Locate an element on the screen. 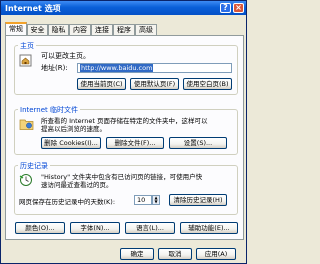  history-days-input: 10 is located at coordinates (143, 200).